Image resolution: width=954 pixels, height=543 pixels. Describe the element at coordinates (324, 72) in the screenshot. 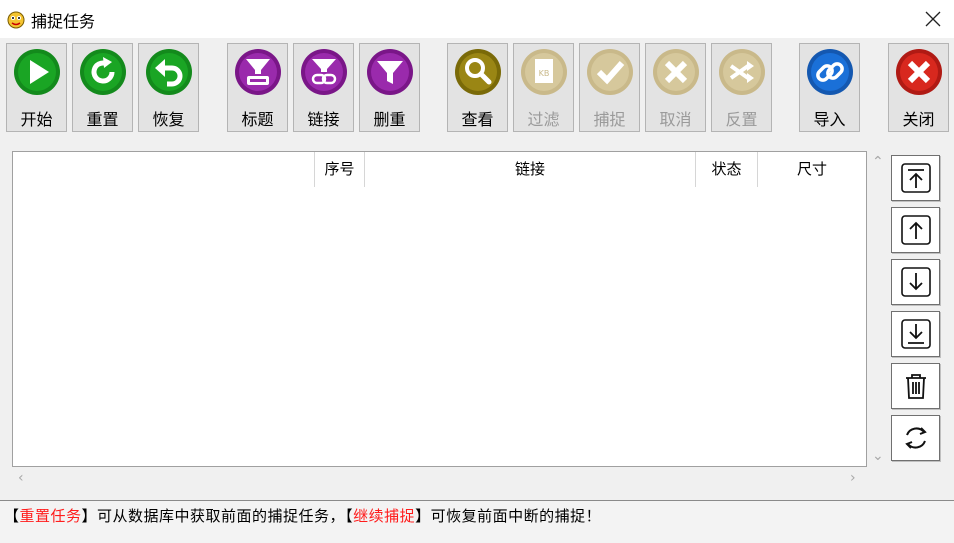

I see `funnel-link-icon` at that location.